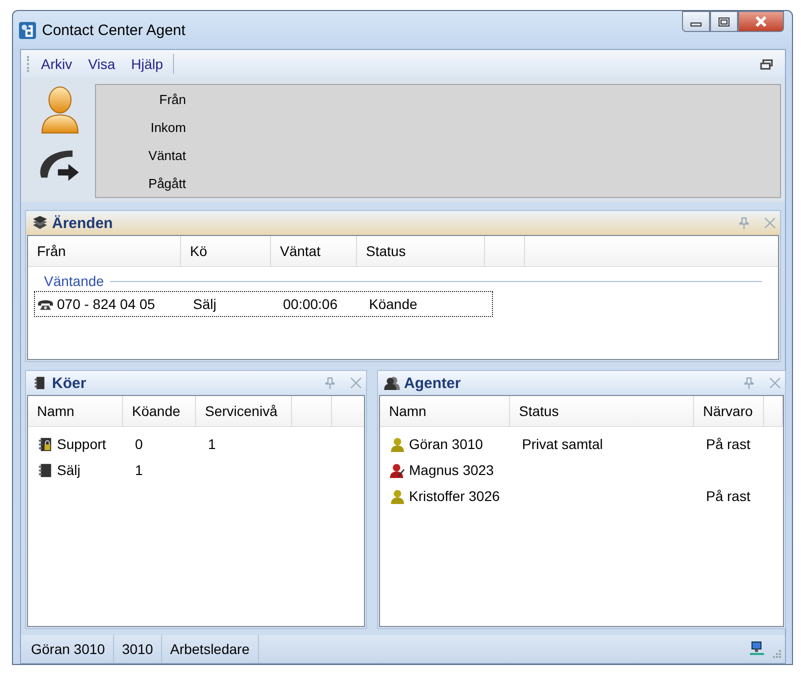  What do you see at coordinates (68, 649) in the screenshot?
I see `status-text: Göran 3010` at bounding box center [68, 649].